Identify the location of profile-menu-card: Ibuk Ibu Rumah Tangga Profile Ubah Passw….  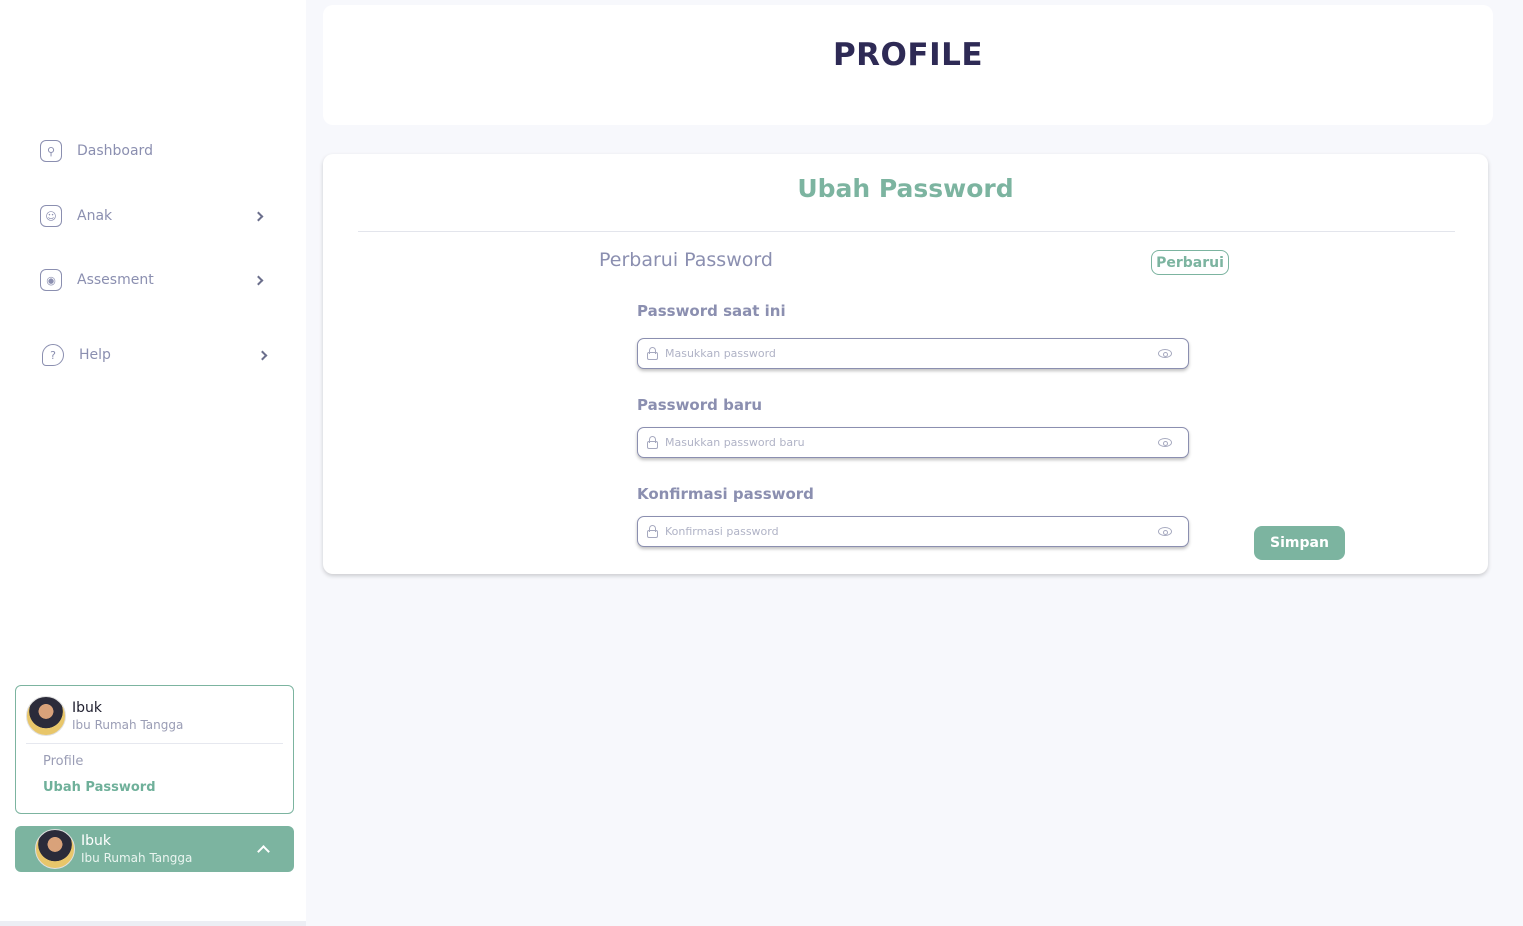
(154, 749).